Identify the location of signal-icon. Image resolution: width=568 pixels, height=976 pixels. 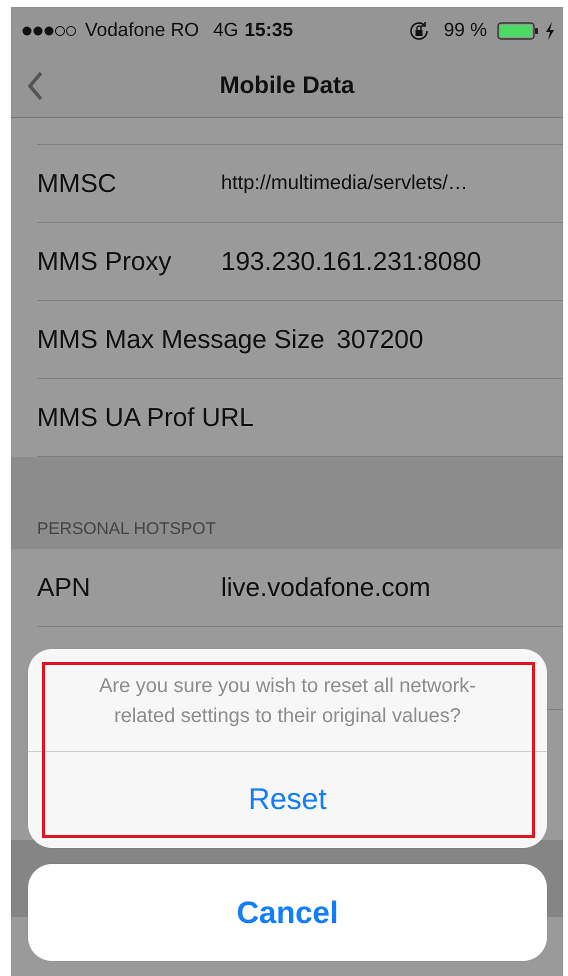
(50, 31).